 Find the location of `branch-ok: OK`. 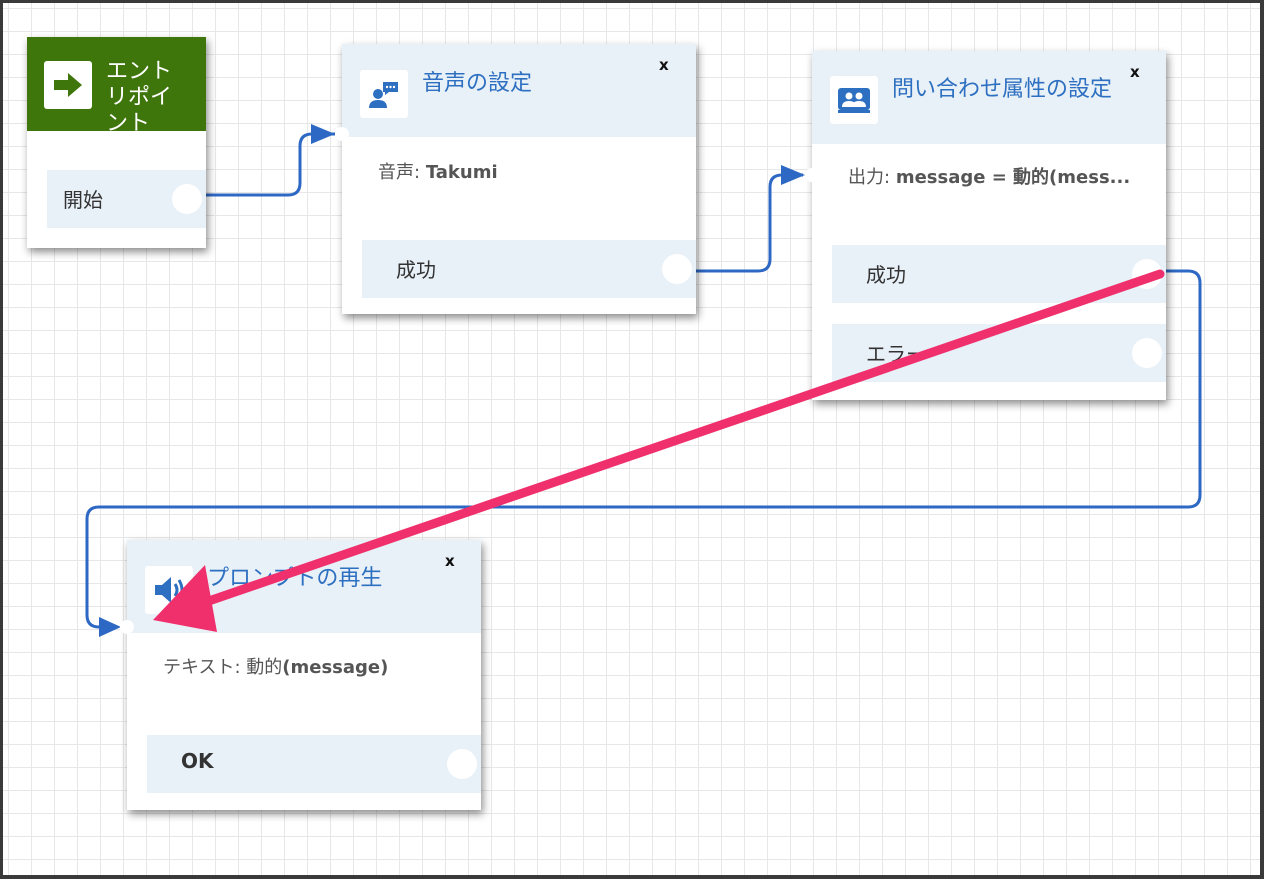

branch-ok: OK is located at coordinates (314, 764).